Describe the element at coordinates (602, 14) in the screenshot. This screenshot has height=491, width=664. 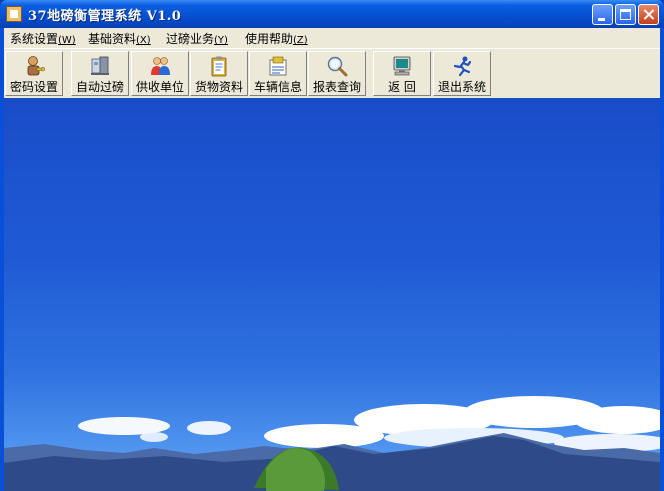
I see `minimize-button` at that location.